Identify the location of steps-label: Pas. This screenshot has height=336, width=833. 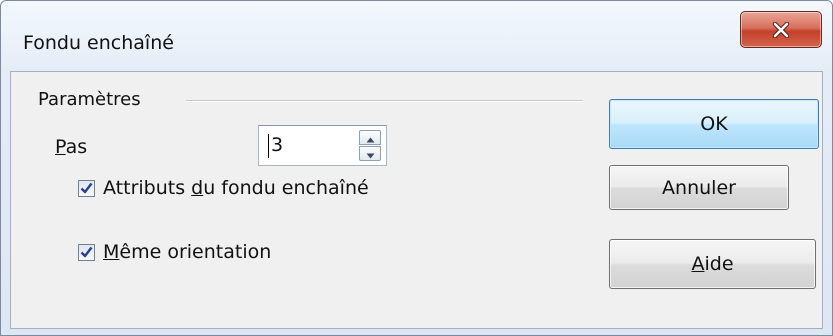
(71, 147).